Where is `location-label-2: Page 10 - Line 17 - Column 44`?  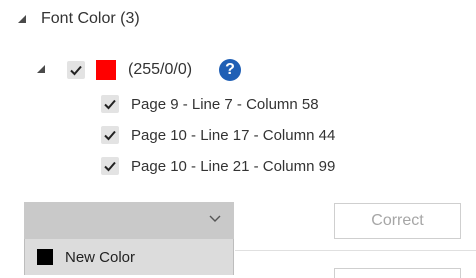
location-label-2: Page 10 - Line 17 - Column 44 is located at coordinates (233, 135).